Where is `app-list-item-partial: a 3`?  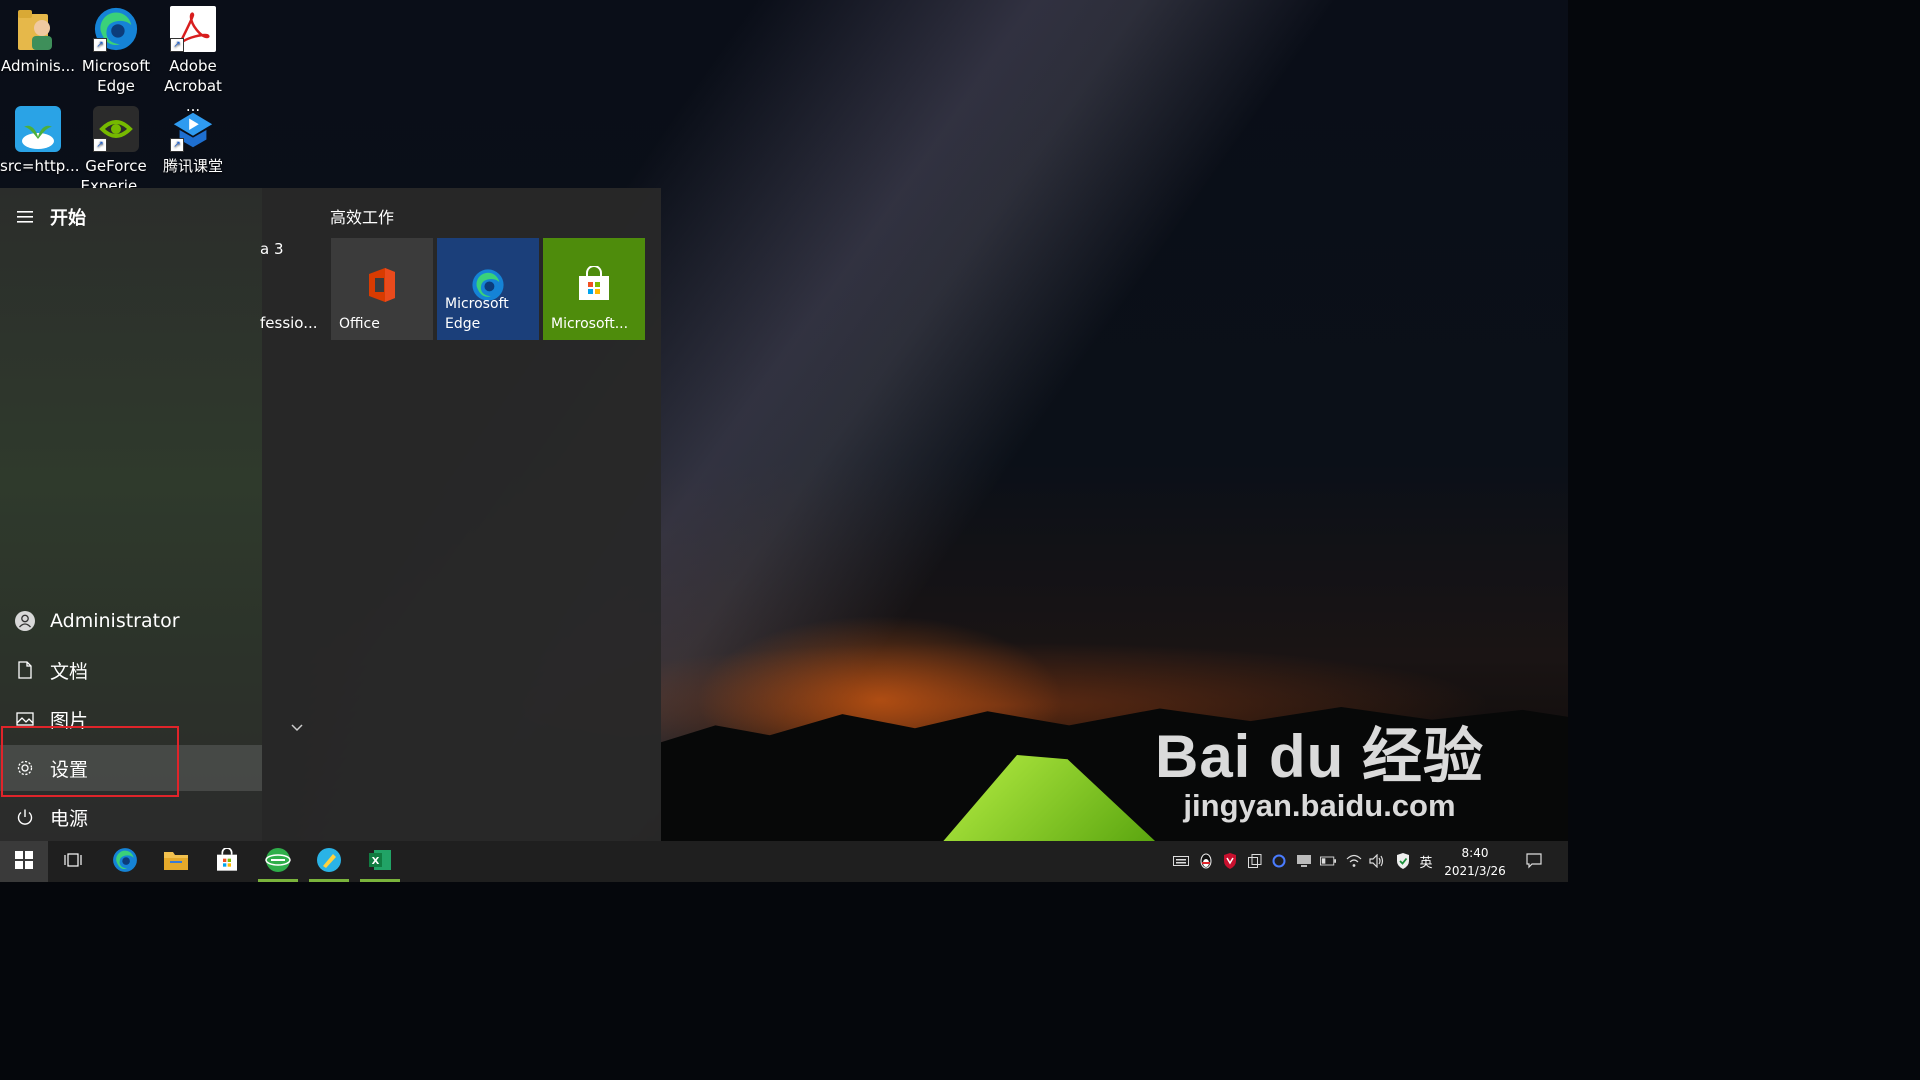
app-list-item-partial: a 3 is located at coordinates (272, 249).